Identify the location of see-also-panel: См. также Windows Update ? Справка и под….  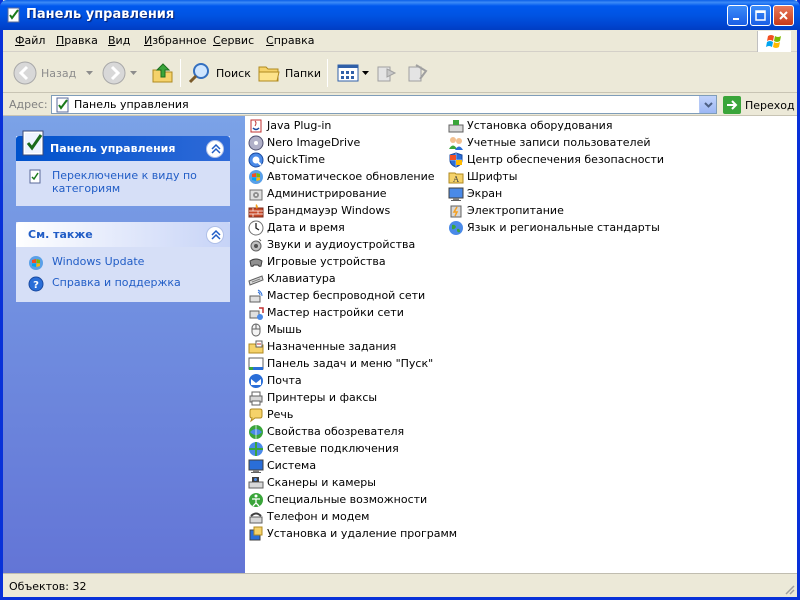
(123, 262).